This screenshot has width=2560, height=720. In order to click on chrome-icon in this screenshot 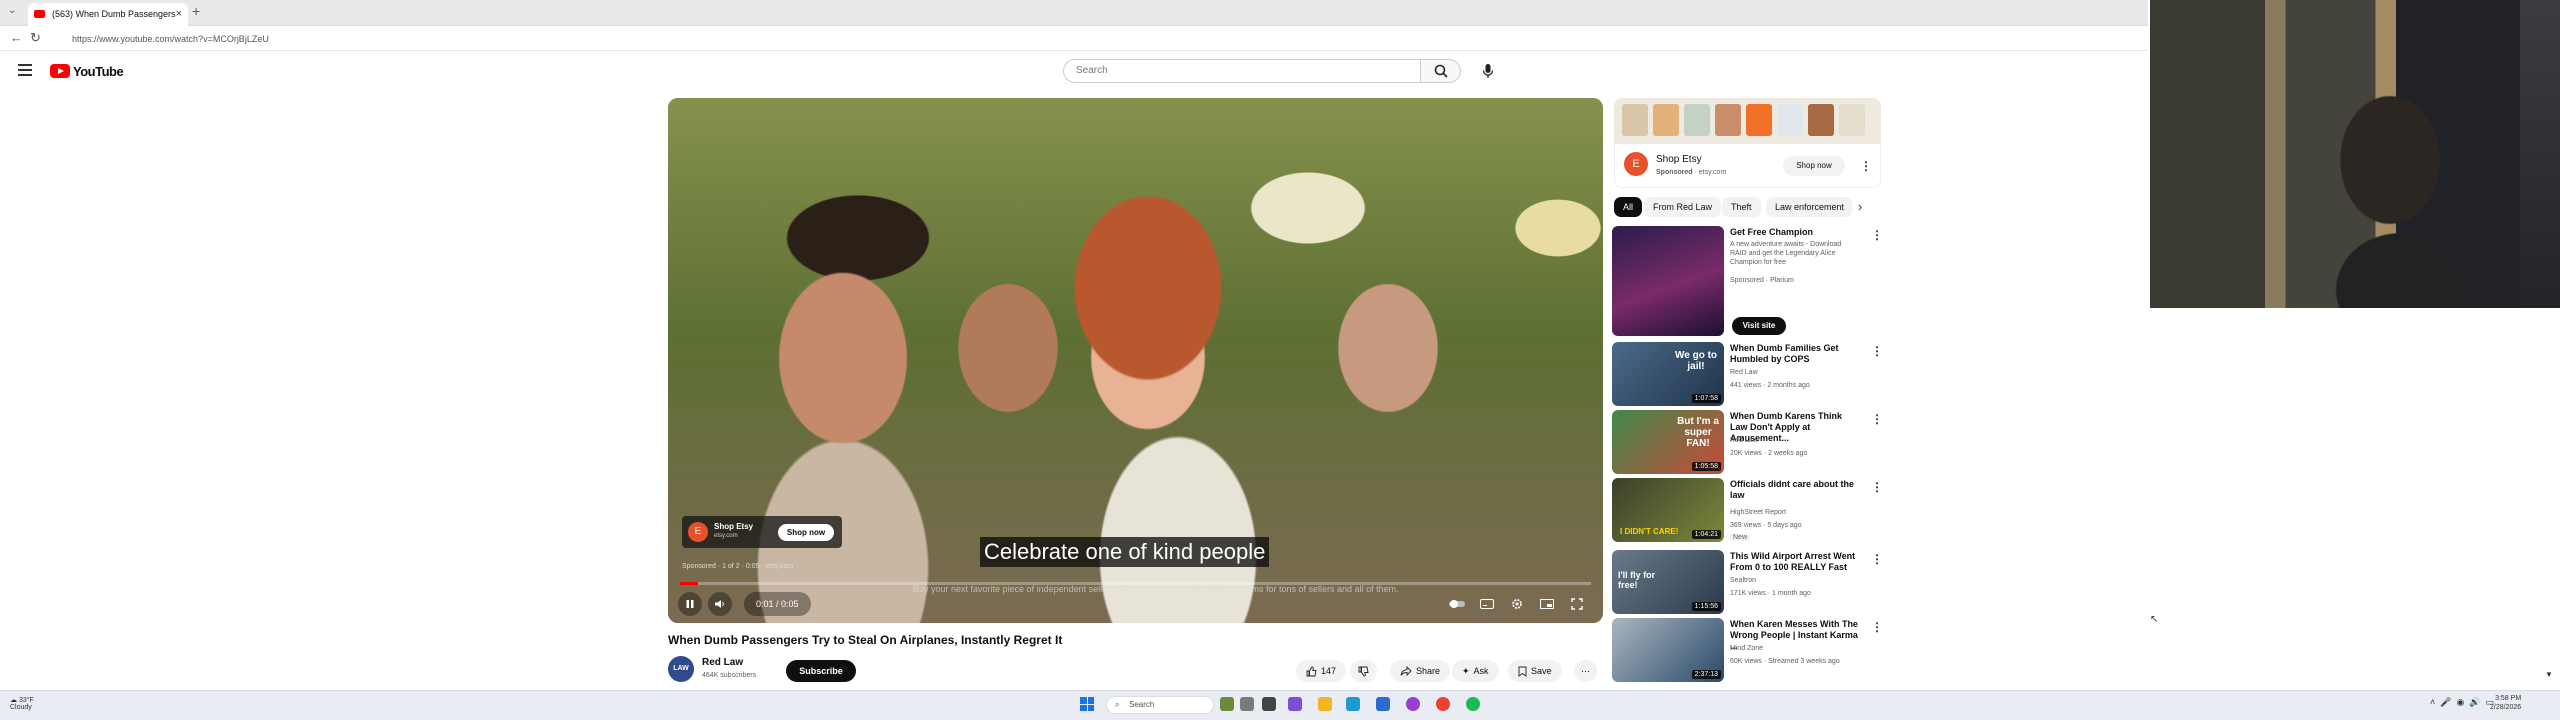, I will do `click(1443, 704)`.